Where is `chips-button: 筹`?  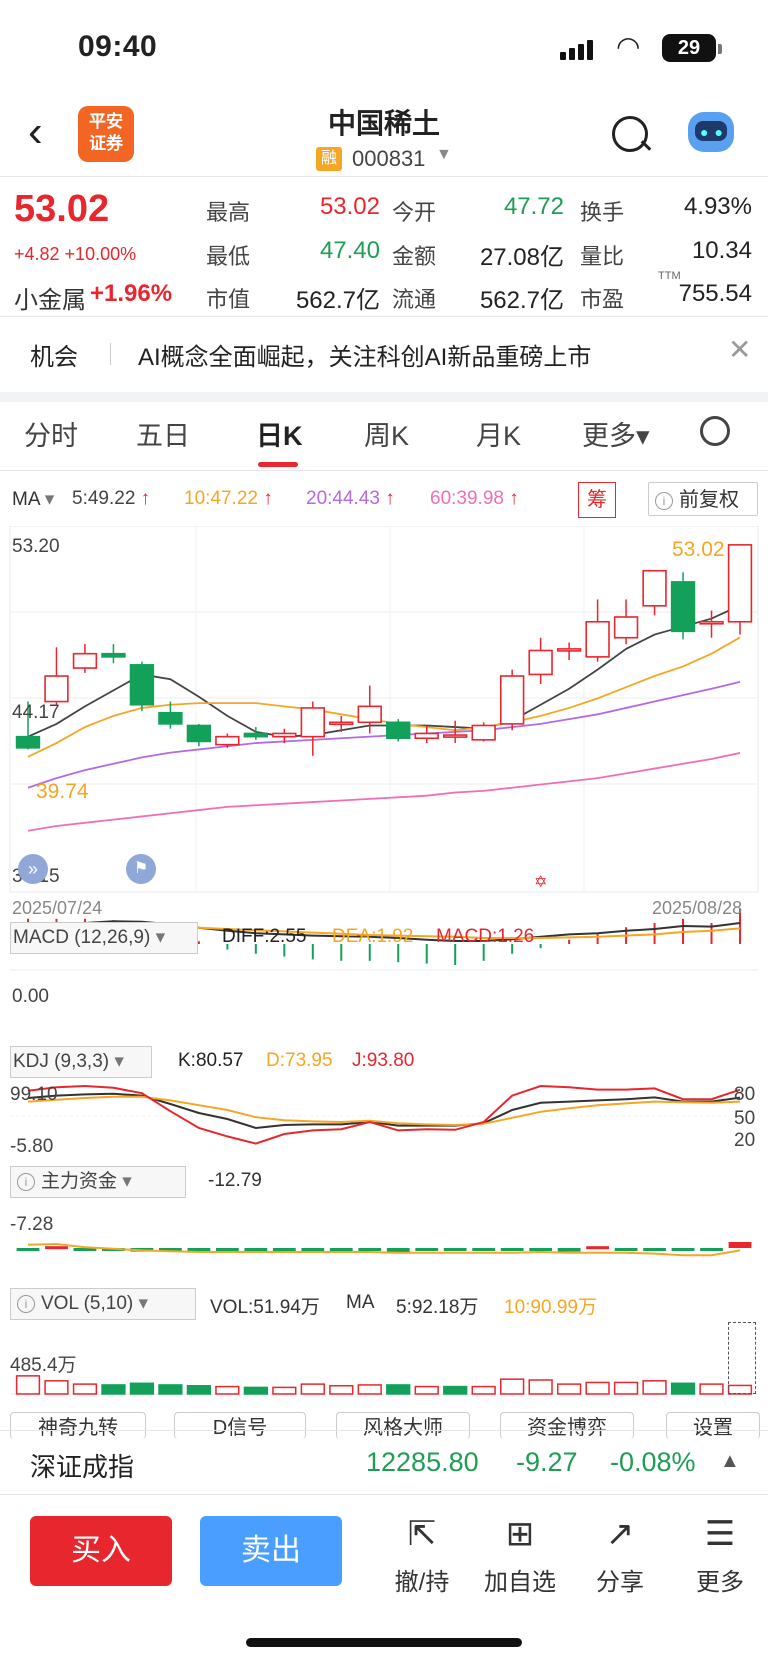
chips-button: 筹 is located at coordinates (597, 500).